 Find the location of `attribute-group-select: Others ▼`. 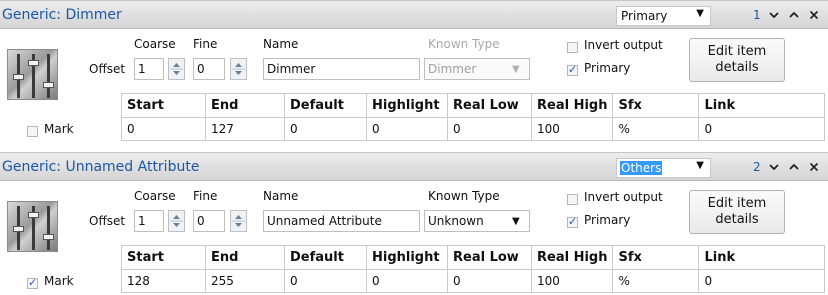

attribute-group-select: Others ▼ is located at coordinates (663, 168).